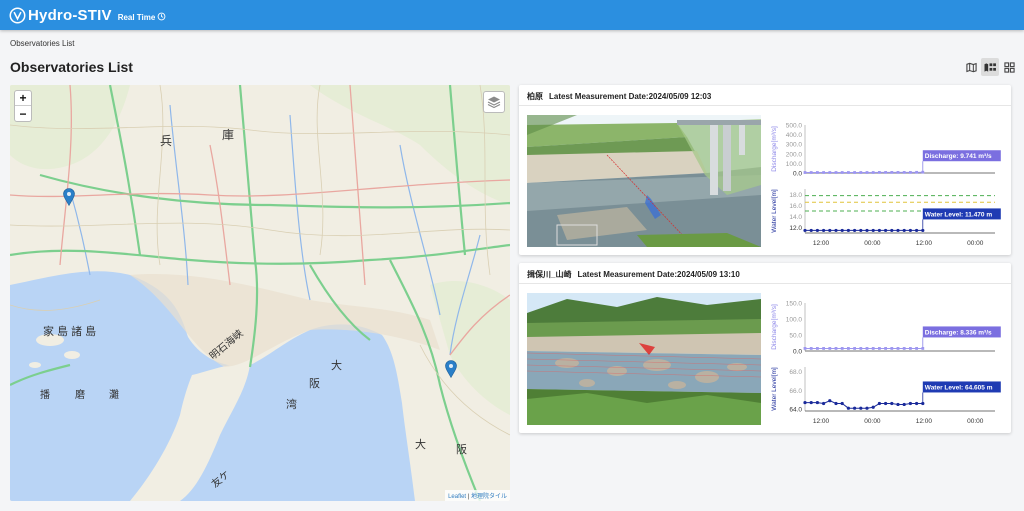  I want to click on station-marker-yamasaki, so click(451, 369).